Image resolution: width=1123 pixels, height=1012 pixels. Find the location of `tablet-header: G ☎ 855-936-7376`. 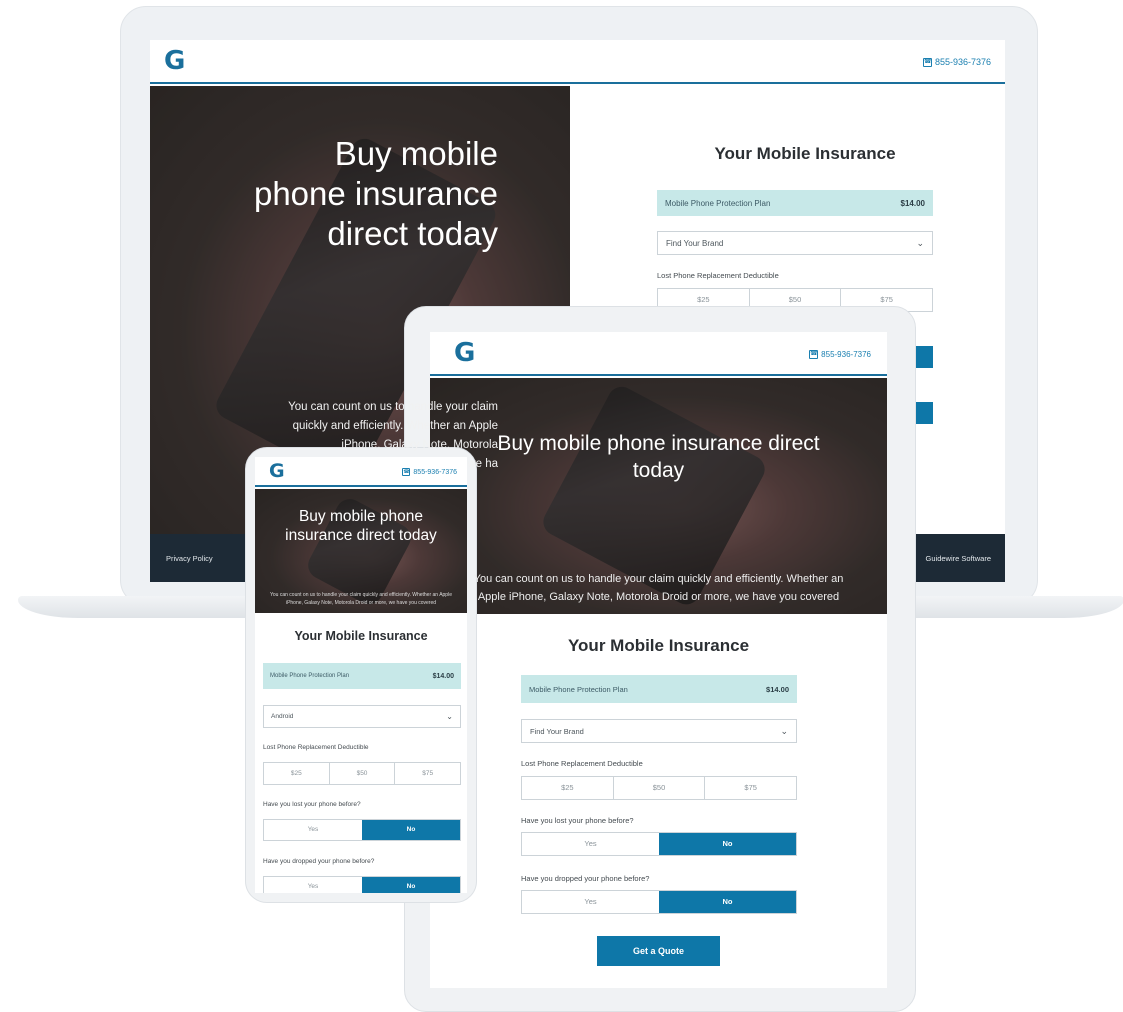

tablet-header: G ☎ 855-936-7376 is located at coordinates (658, 354).